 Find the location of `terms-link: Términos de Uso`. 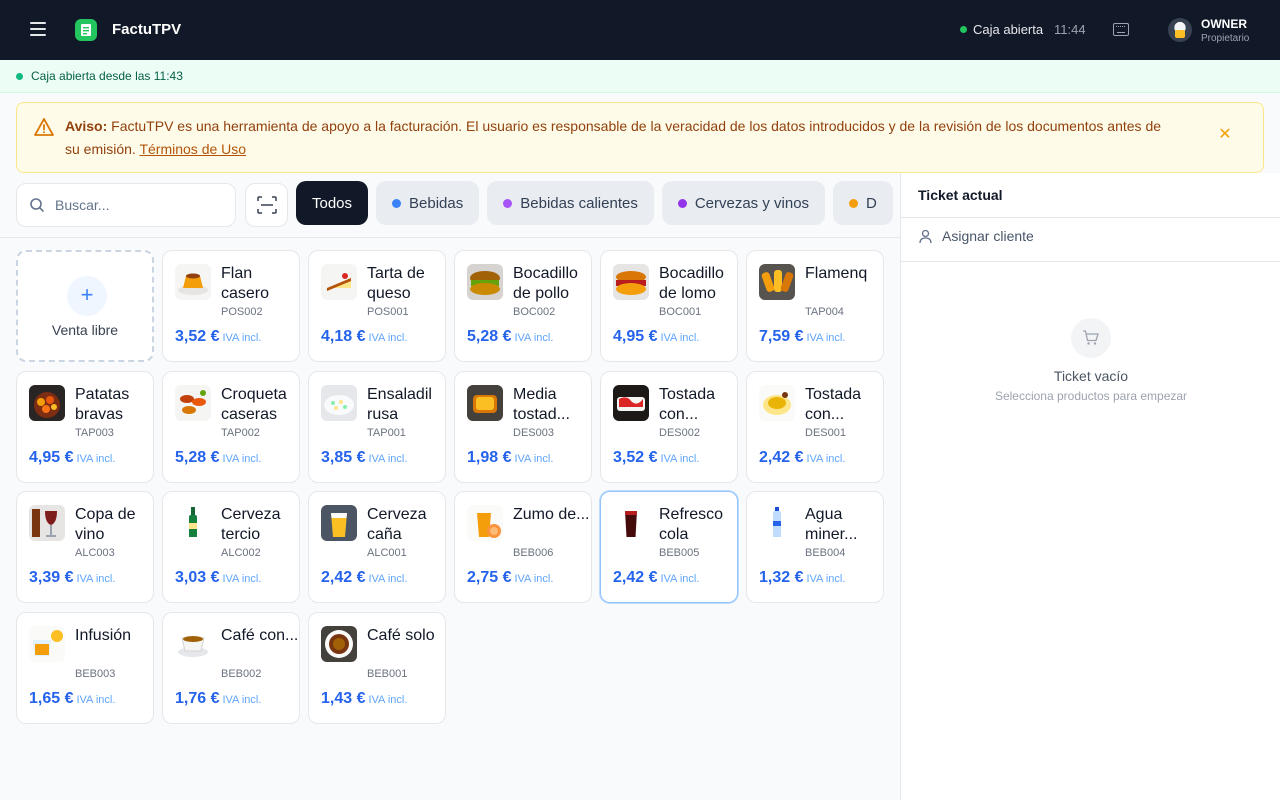

terms-link: Términos de Uso is located at coordinates (192, 149).